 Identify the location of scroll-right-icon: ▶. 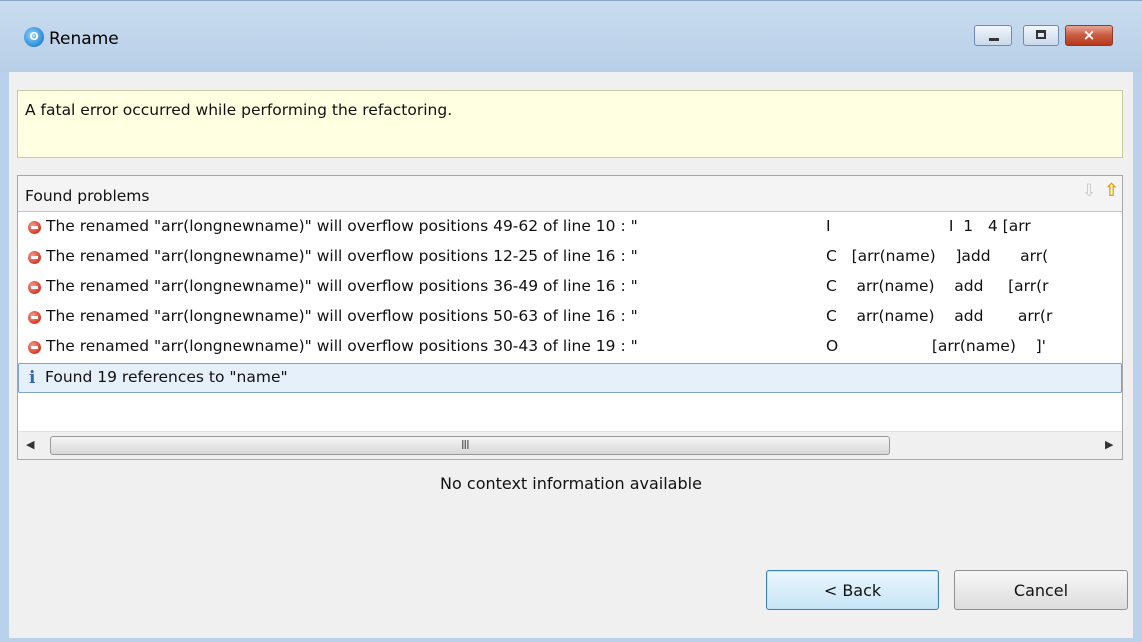
(1109, 444).